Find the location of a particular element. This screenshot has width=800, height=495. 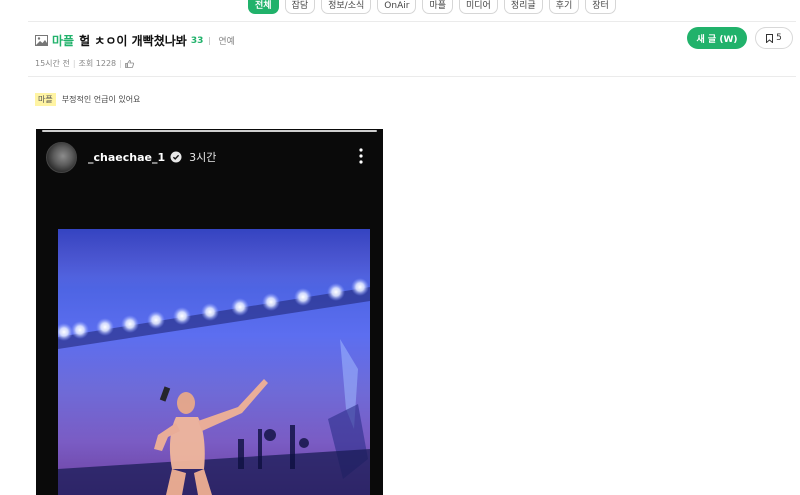

thumbs-up-icon is located at coordinates (129, 63).